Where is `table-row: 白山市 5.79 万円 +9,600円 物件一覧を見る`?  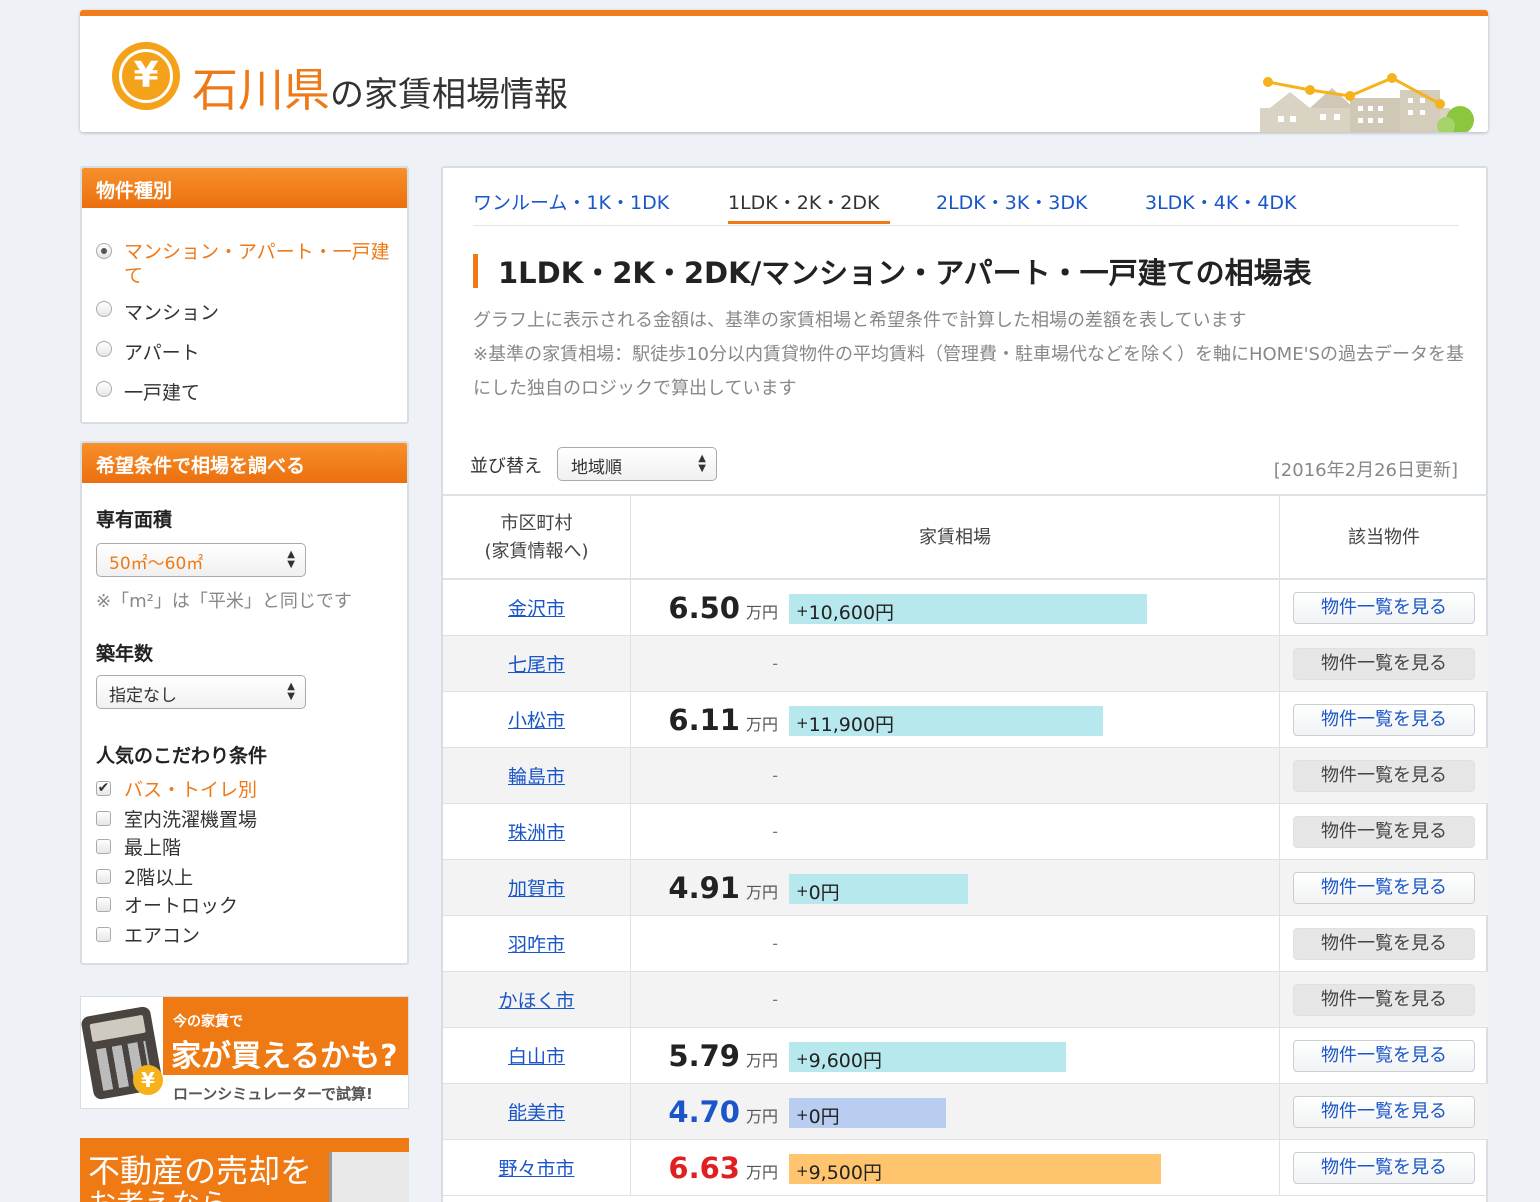 table-row: 白山市 5.79 万円 +9,600円 物件一覧を見る is located at coordinates (965, 1056).